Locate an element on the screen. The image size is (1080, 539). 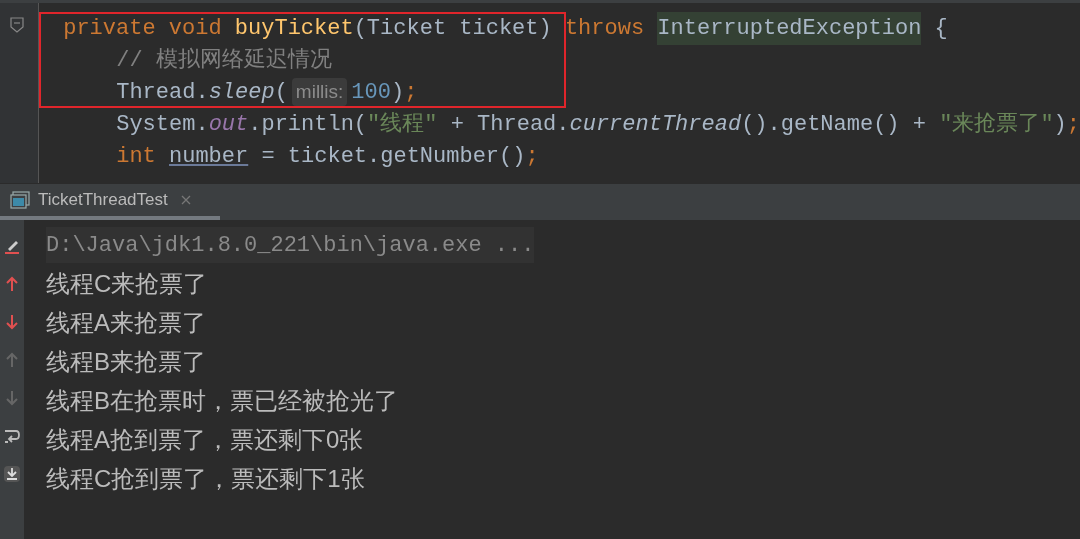
code-line: System.out.println("线程" + Thread.currentThread().getName() + "来抢票了"); is located at coordinates (597, 124).